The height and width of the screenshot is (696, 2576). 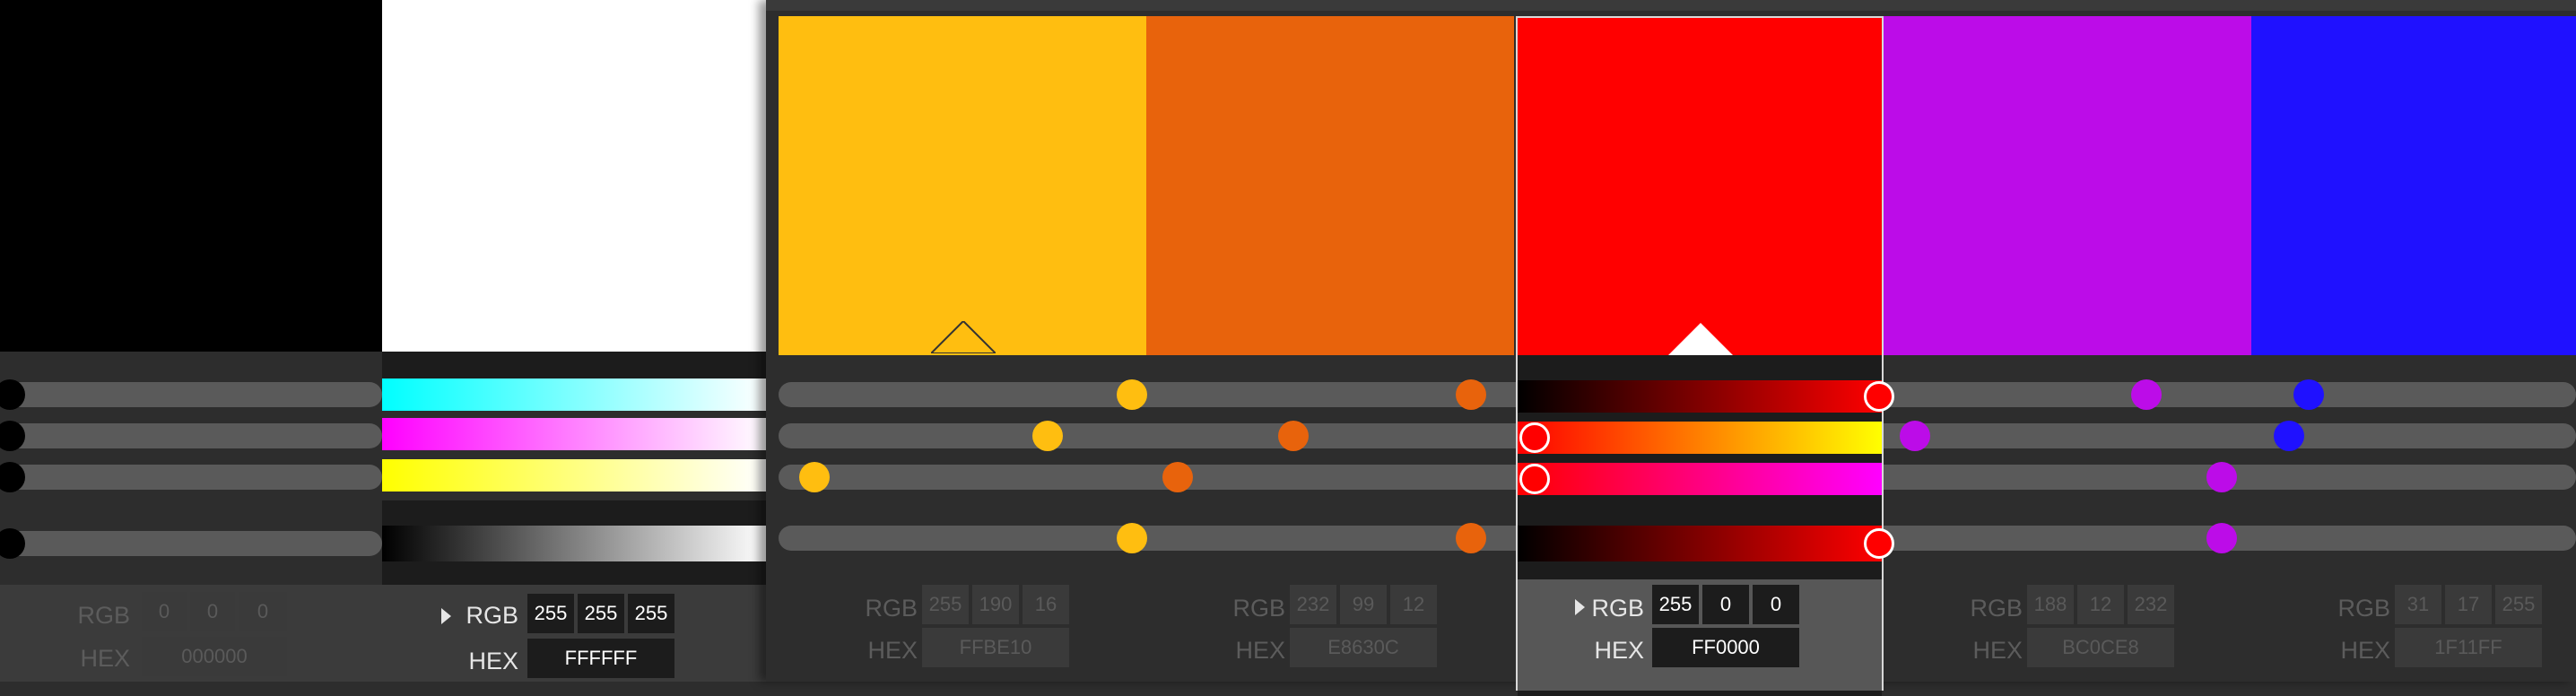 I want to click on swatch-yellow, so click(x=962, y=186).